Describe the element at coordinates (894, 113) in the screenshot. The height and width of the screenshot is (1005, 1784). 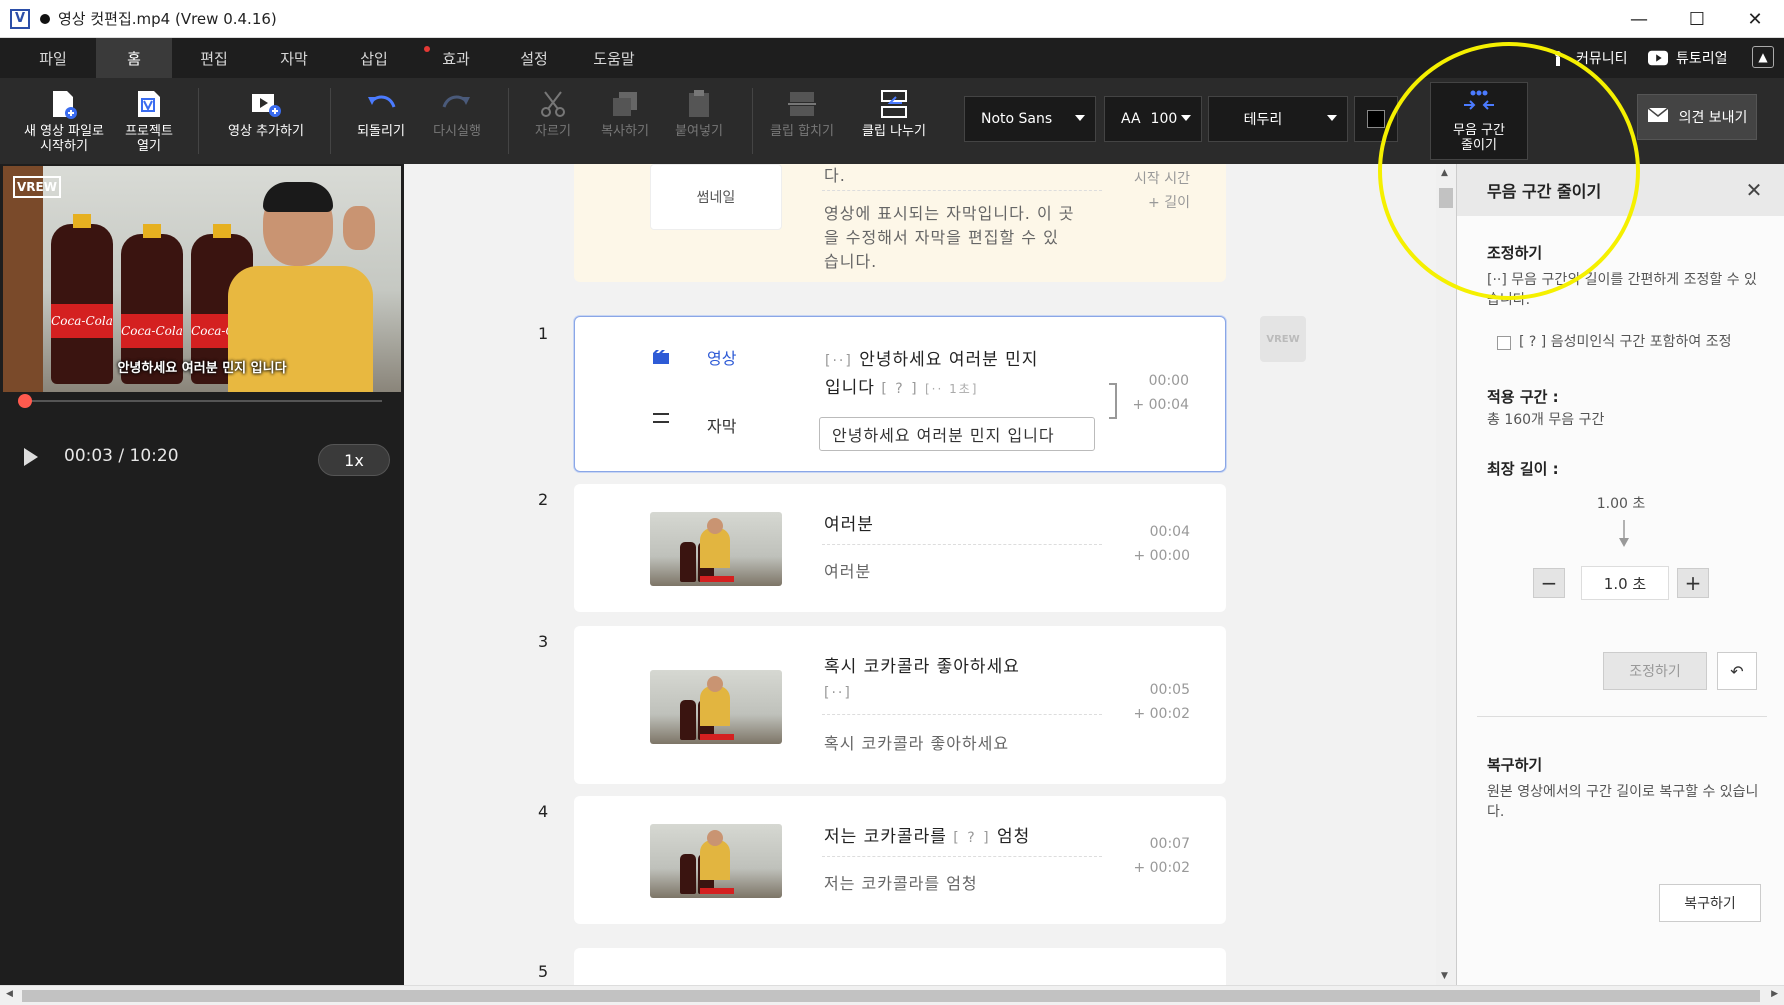
I see `split-clip-button: 클립 나누기` at that location.